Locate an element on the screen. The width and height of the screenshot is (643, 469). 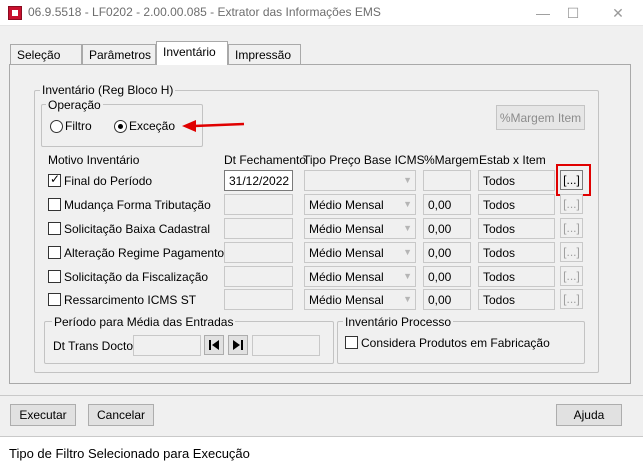
tab-inventario: Inventário is located at coordinates (192, 53).